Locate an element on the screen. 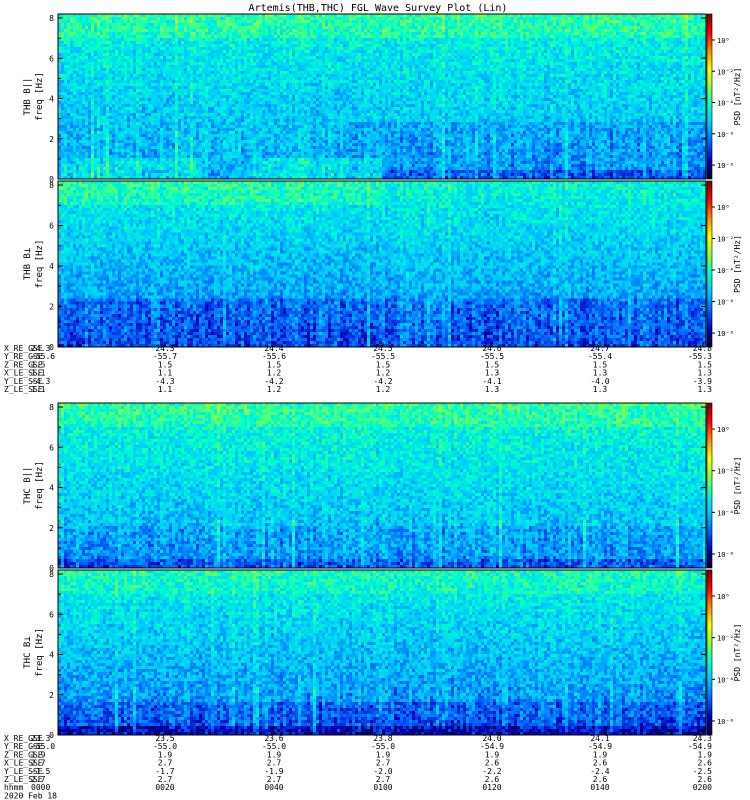 This screenshot has width=750, height=800. ylabel-probe: THB B|| is located at coordinates (28, 97).